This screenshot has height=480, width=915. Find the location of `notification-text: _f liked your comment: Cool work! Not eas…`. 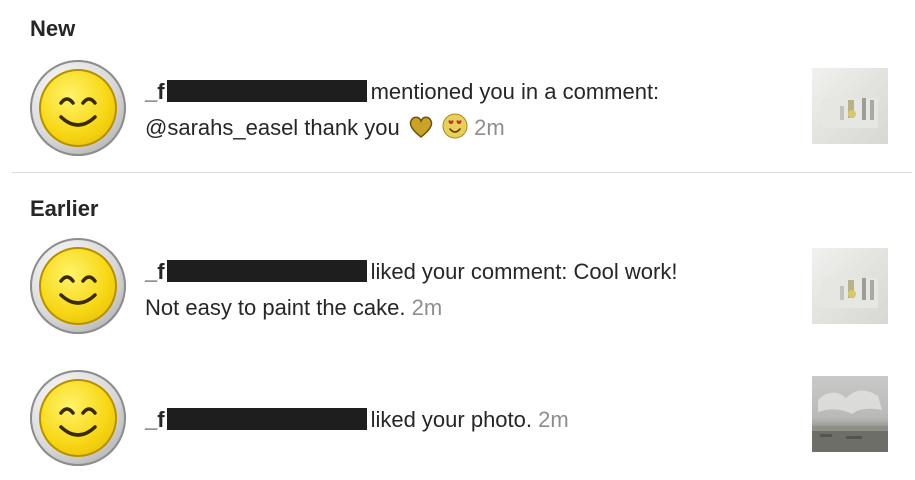

notification-text: _f liked your comment: Cool work! Not eas… is located at coordinates (465, 290).